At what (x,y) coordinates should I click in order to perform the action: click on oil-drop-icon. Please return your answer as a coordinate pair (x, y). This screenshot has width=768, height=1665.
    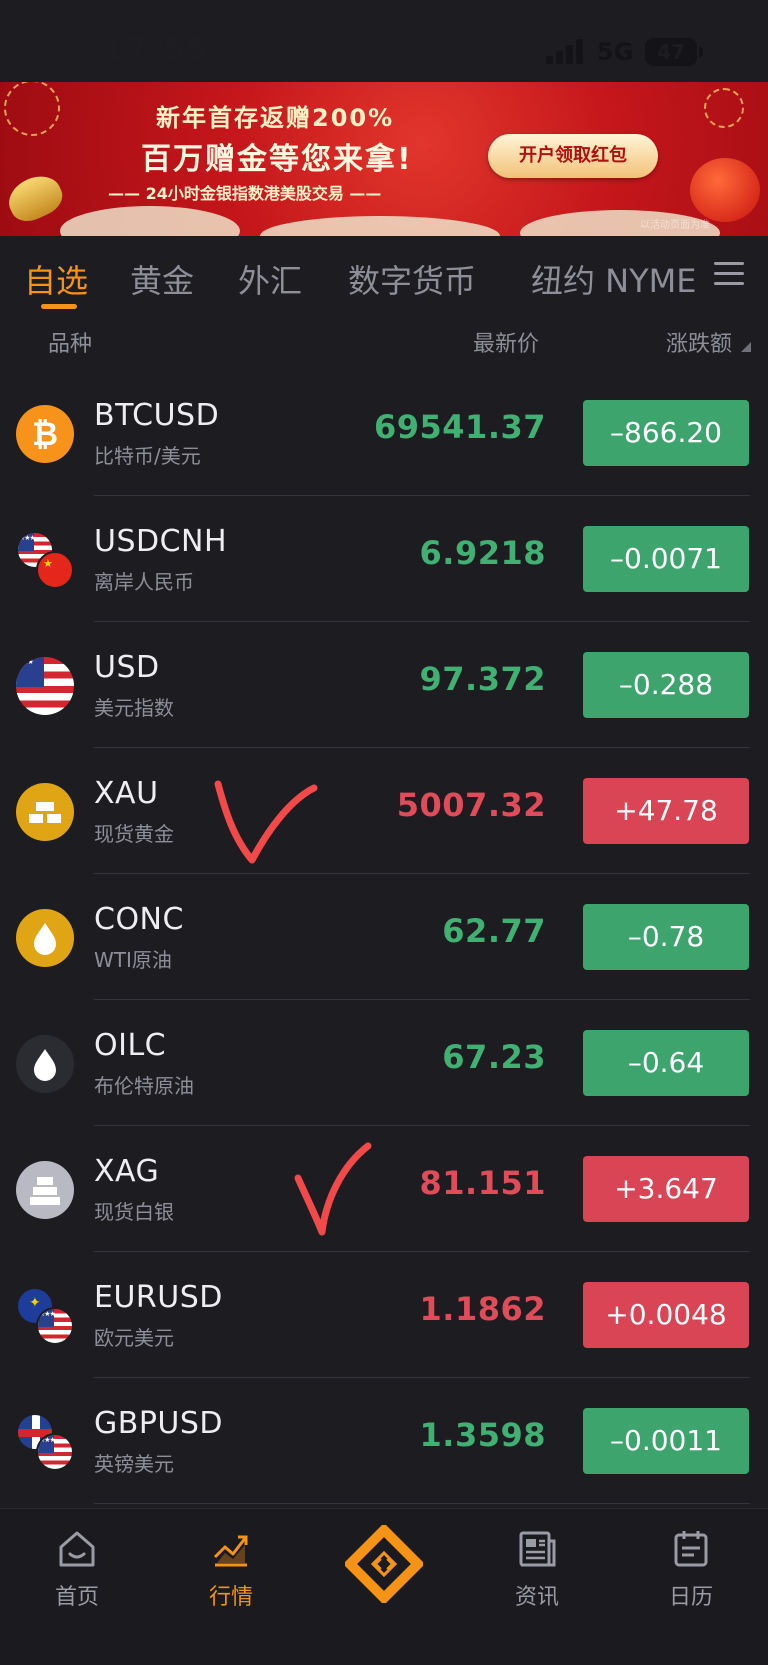
    Looking at the image, I should click on (45, 938).